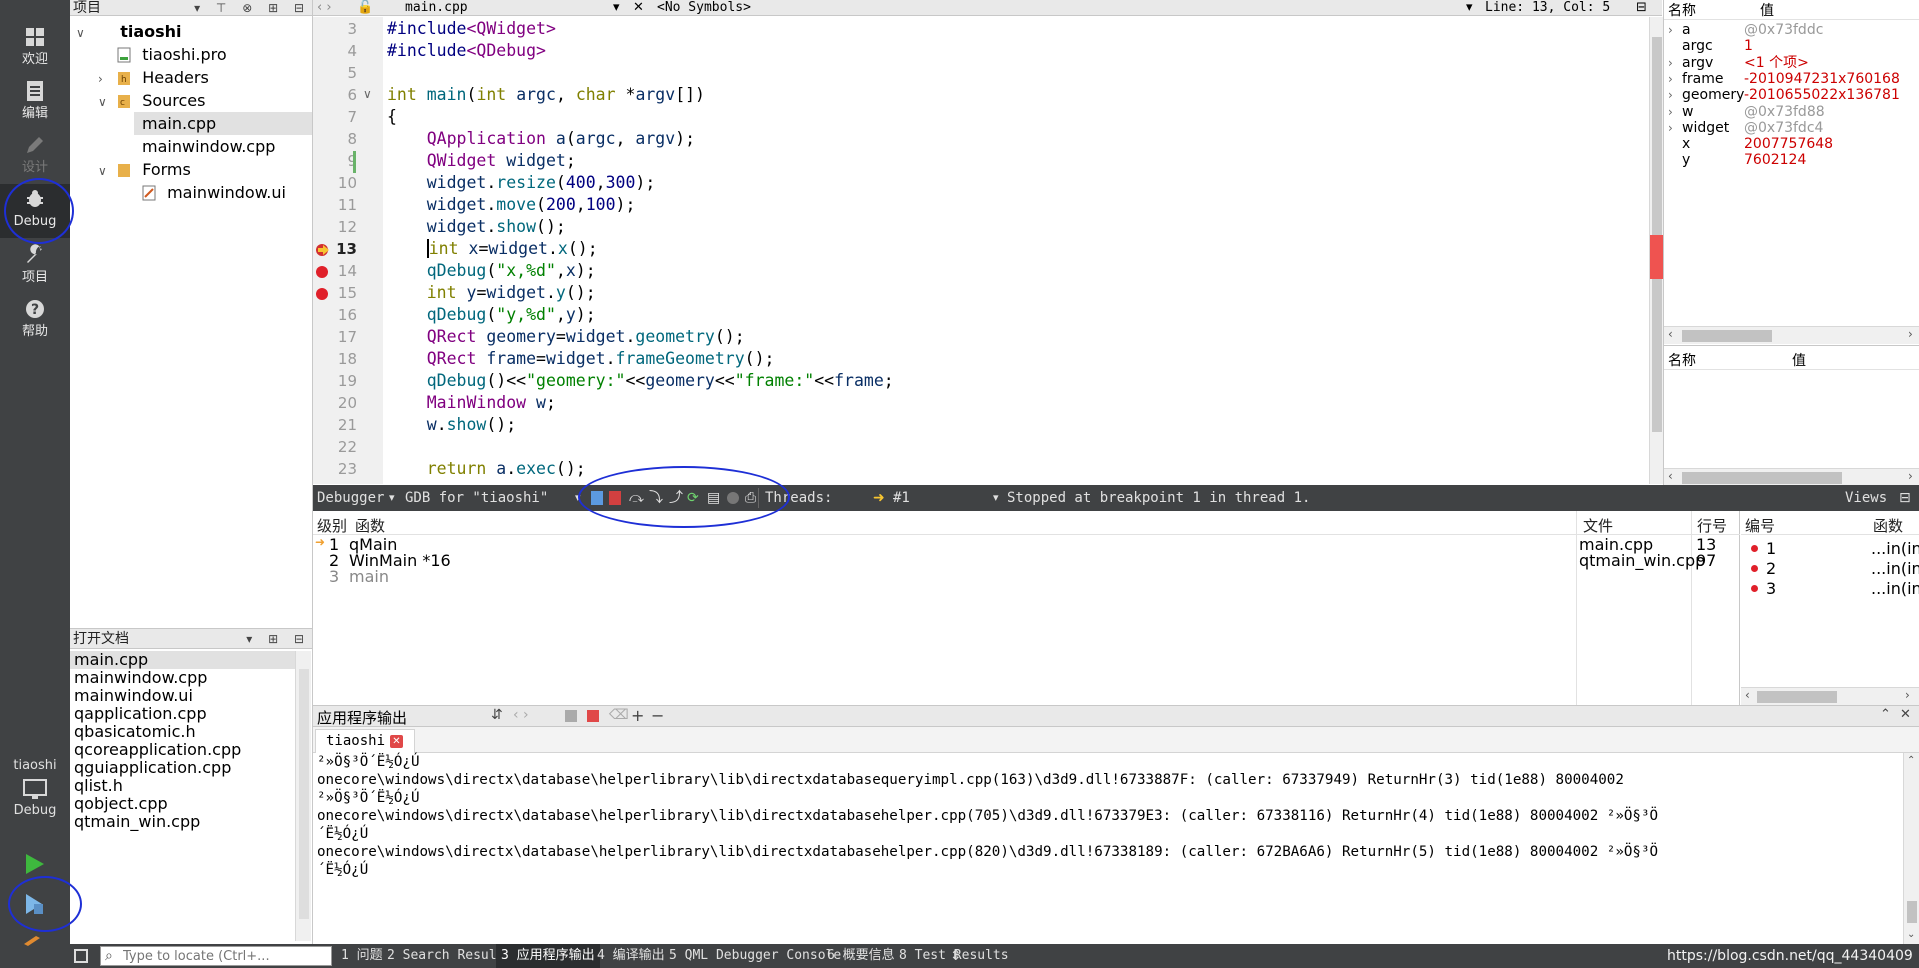  What do you see at coordinates (1830, 549) in the screenshot?
I see `breakpoint-row: 1 ...in(in` at bounding box center [1830, 549].